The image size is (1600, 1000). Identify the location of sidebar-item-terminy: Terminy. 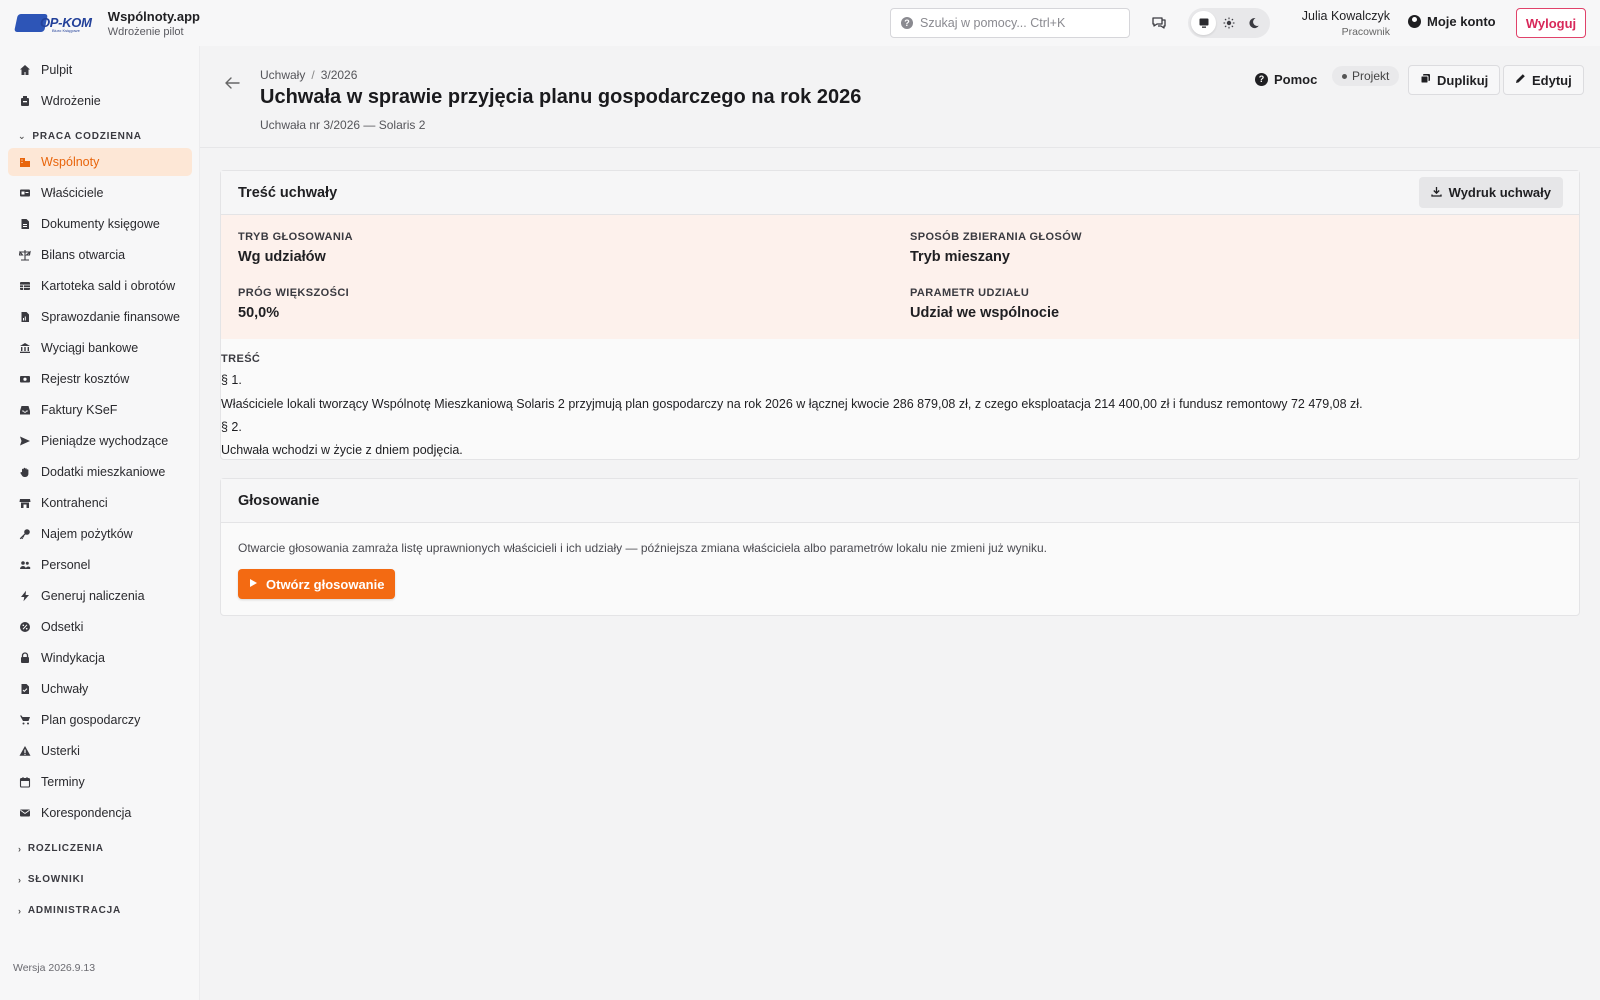
(100, 782).